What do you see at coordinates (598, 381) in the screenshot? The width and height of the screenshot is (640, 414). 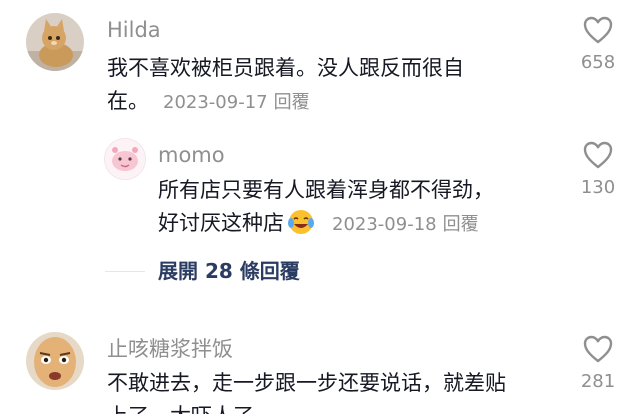 I see `like-count: 281` at bounding box center [598, 381].